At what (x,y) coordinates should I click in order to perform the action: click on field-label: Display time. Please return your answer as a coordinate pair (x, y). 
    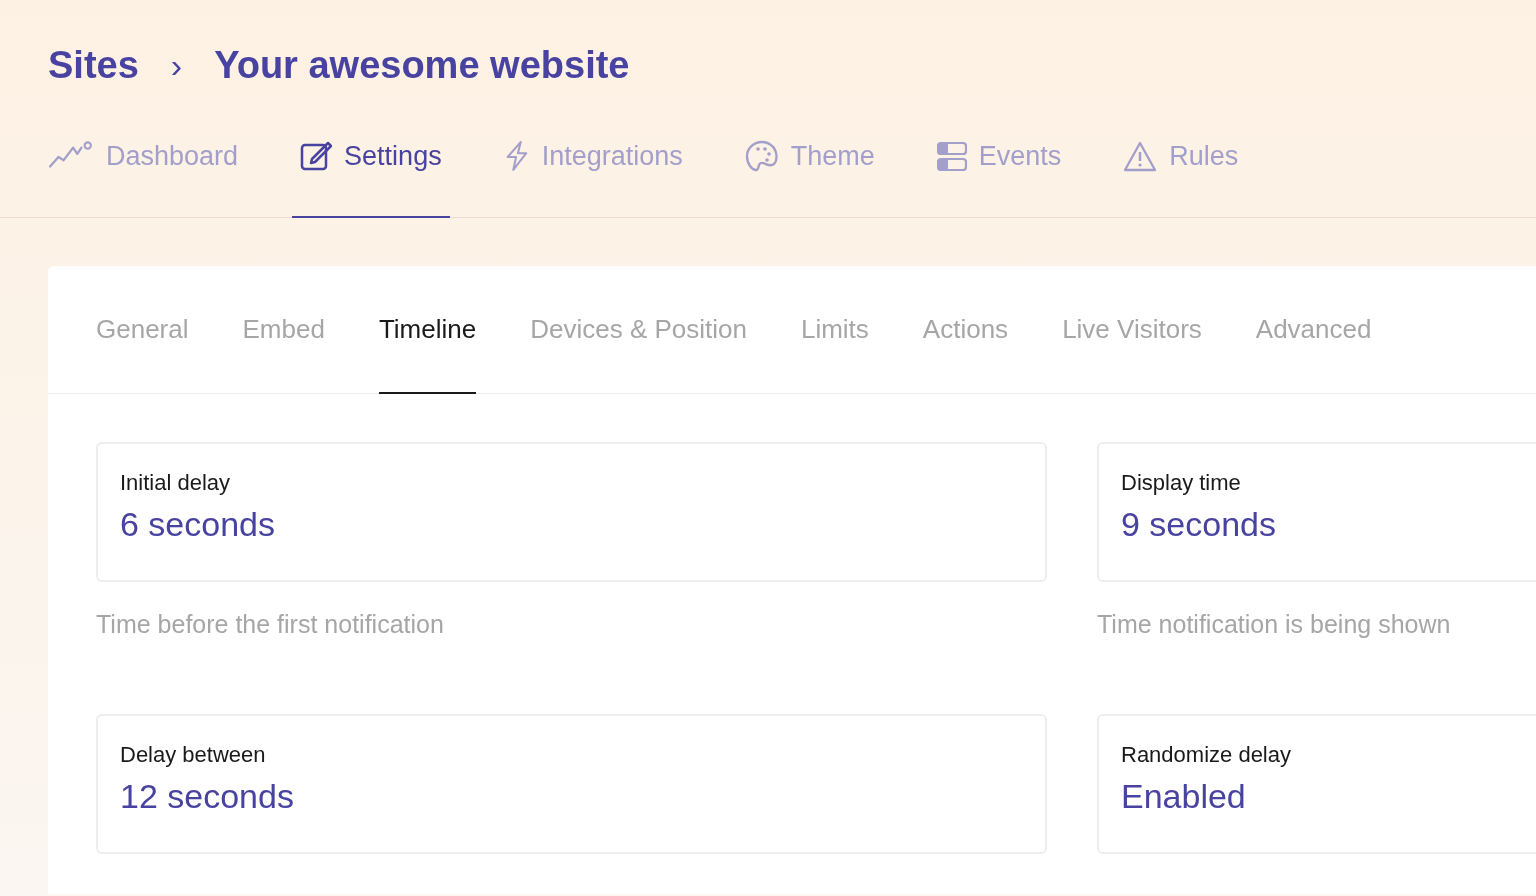
    Looking at the image, I should click on (1181, 483).